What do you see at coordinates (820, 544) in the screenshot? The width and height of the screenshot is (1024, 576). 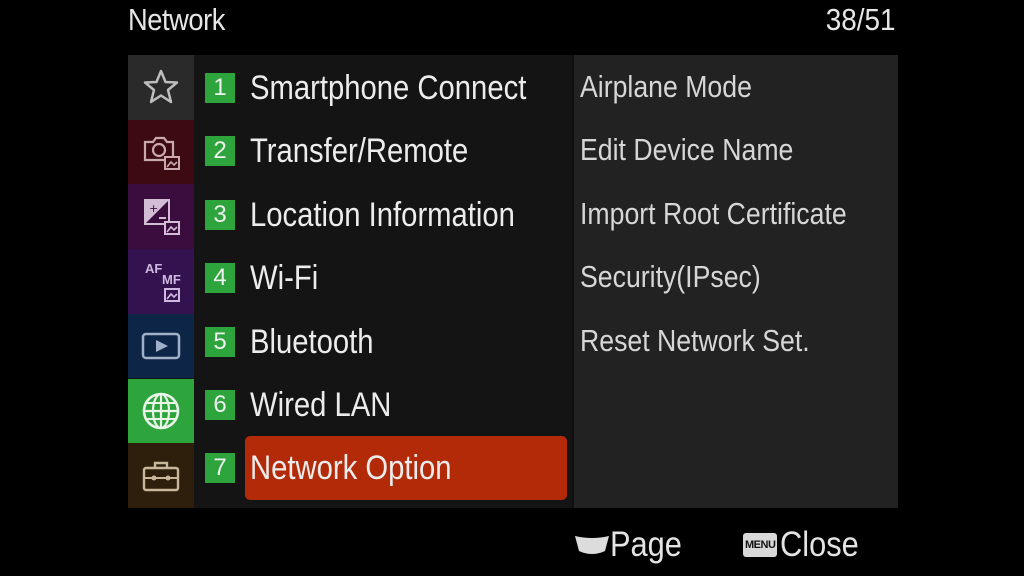 I see `close-label: Close` at bounding box center [820, 544].